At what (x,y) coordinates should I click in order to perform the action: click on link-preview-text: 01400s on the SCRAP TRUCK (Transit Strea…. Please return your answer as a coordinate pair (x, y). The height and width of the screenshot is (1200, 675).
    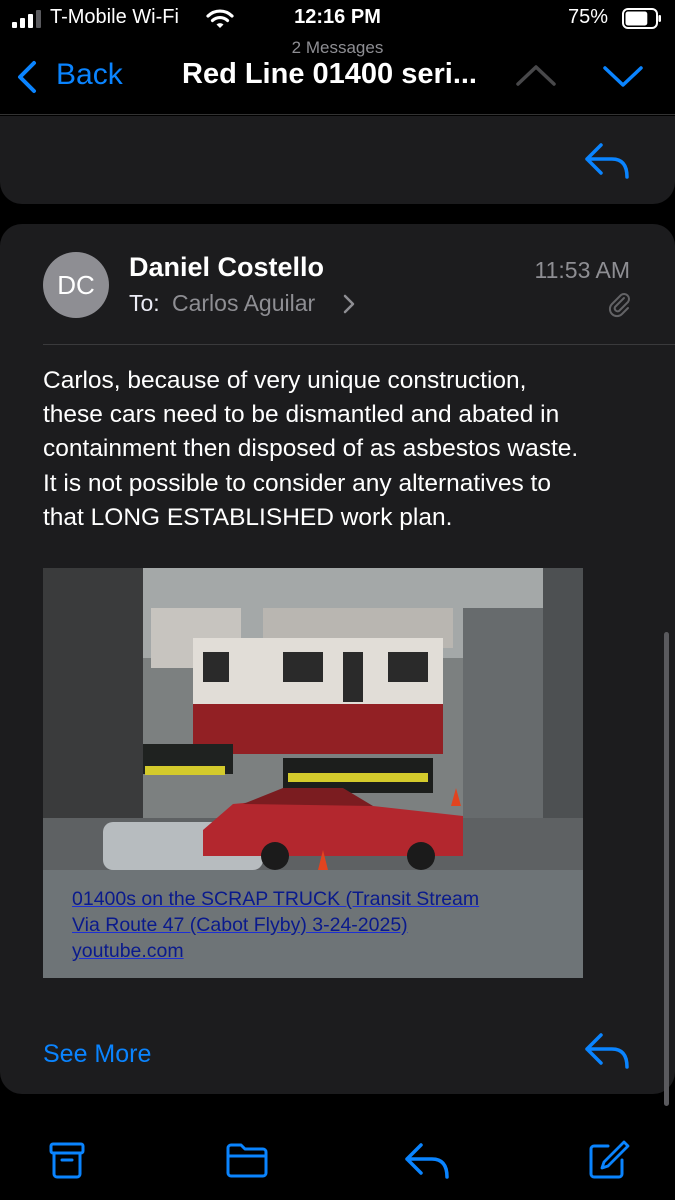
    Looking at the image, I should click on (317, 925).